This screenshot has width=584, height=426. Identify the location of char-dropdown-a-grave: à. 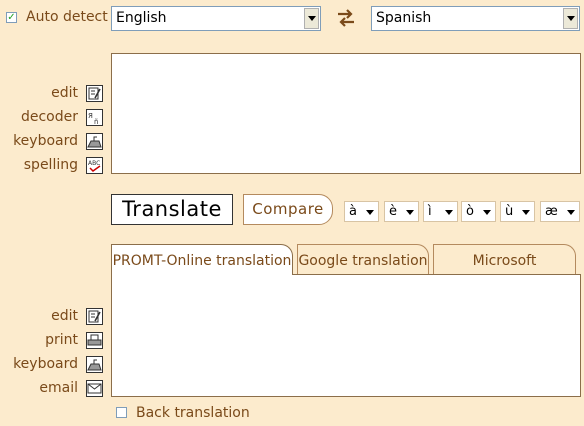
(361, 211).